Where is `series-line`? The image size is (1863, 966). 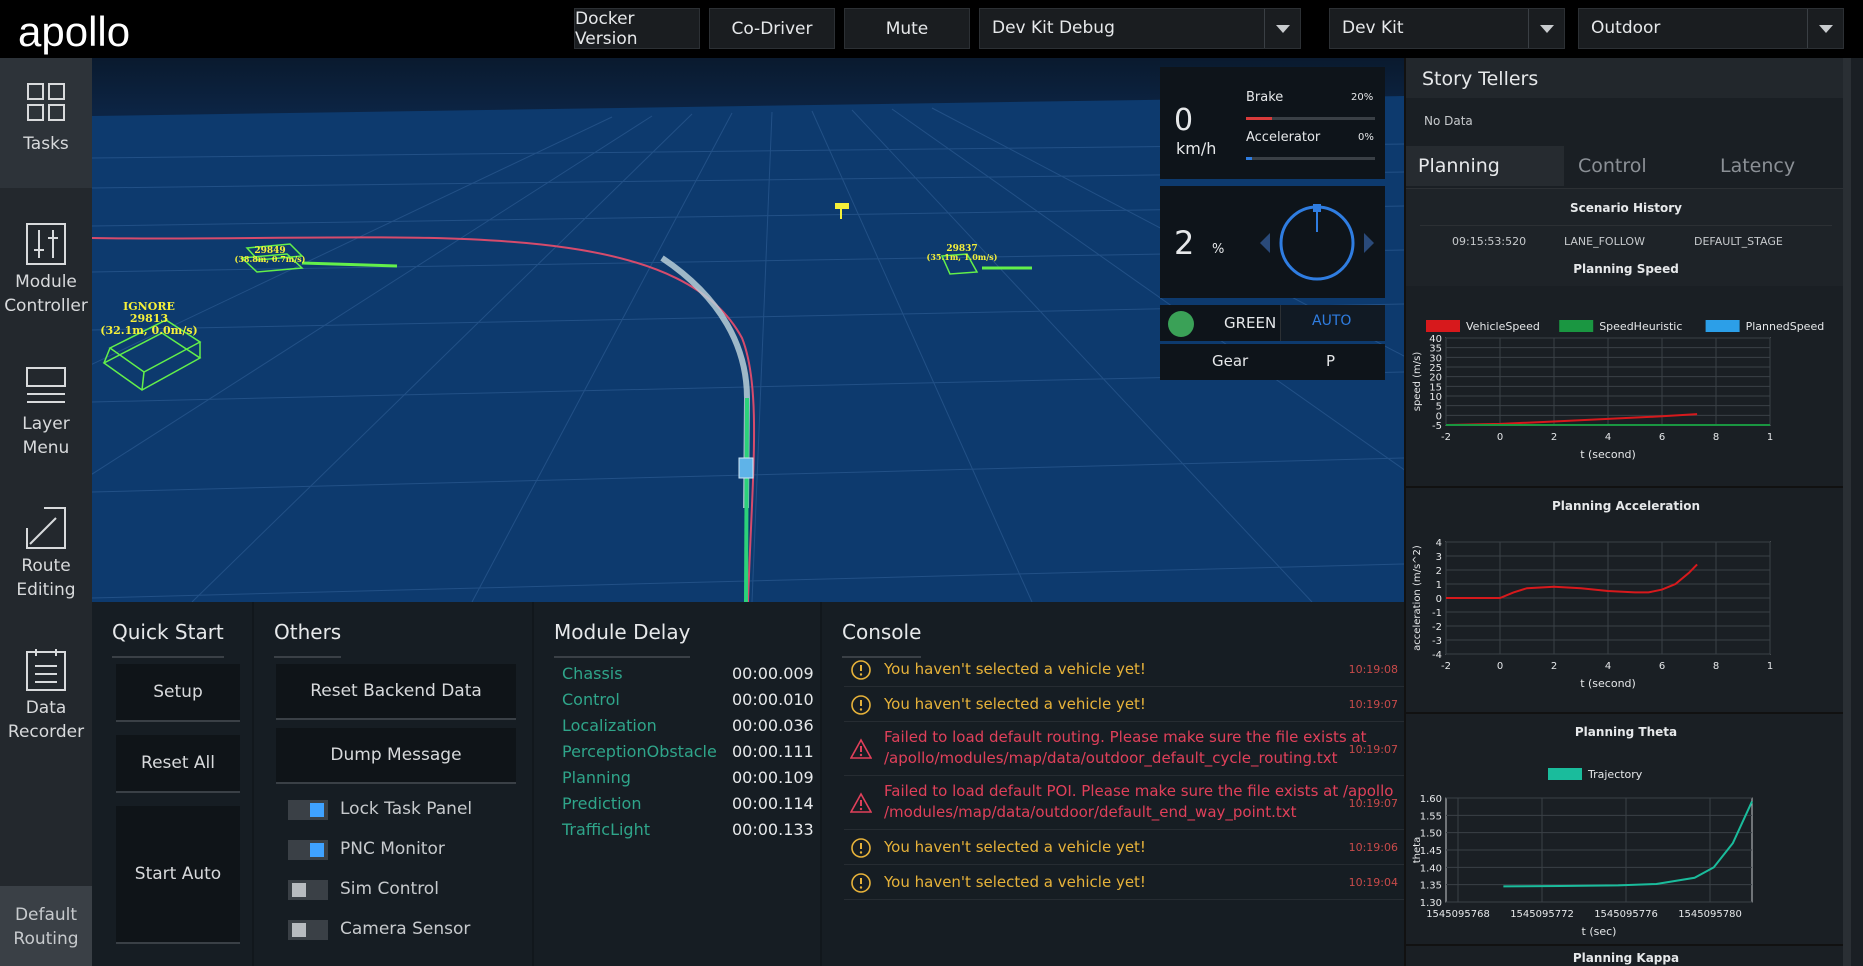
series-line is located at coordinates (1572, 581).